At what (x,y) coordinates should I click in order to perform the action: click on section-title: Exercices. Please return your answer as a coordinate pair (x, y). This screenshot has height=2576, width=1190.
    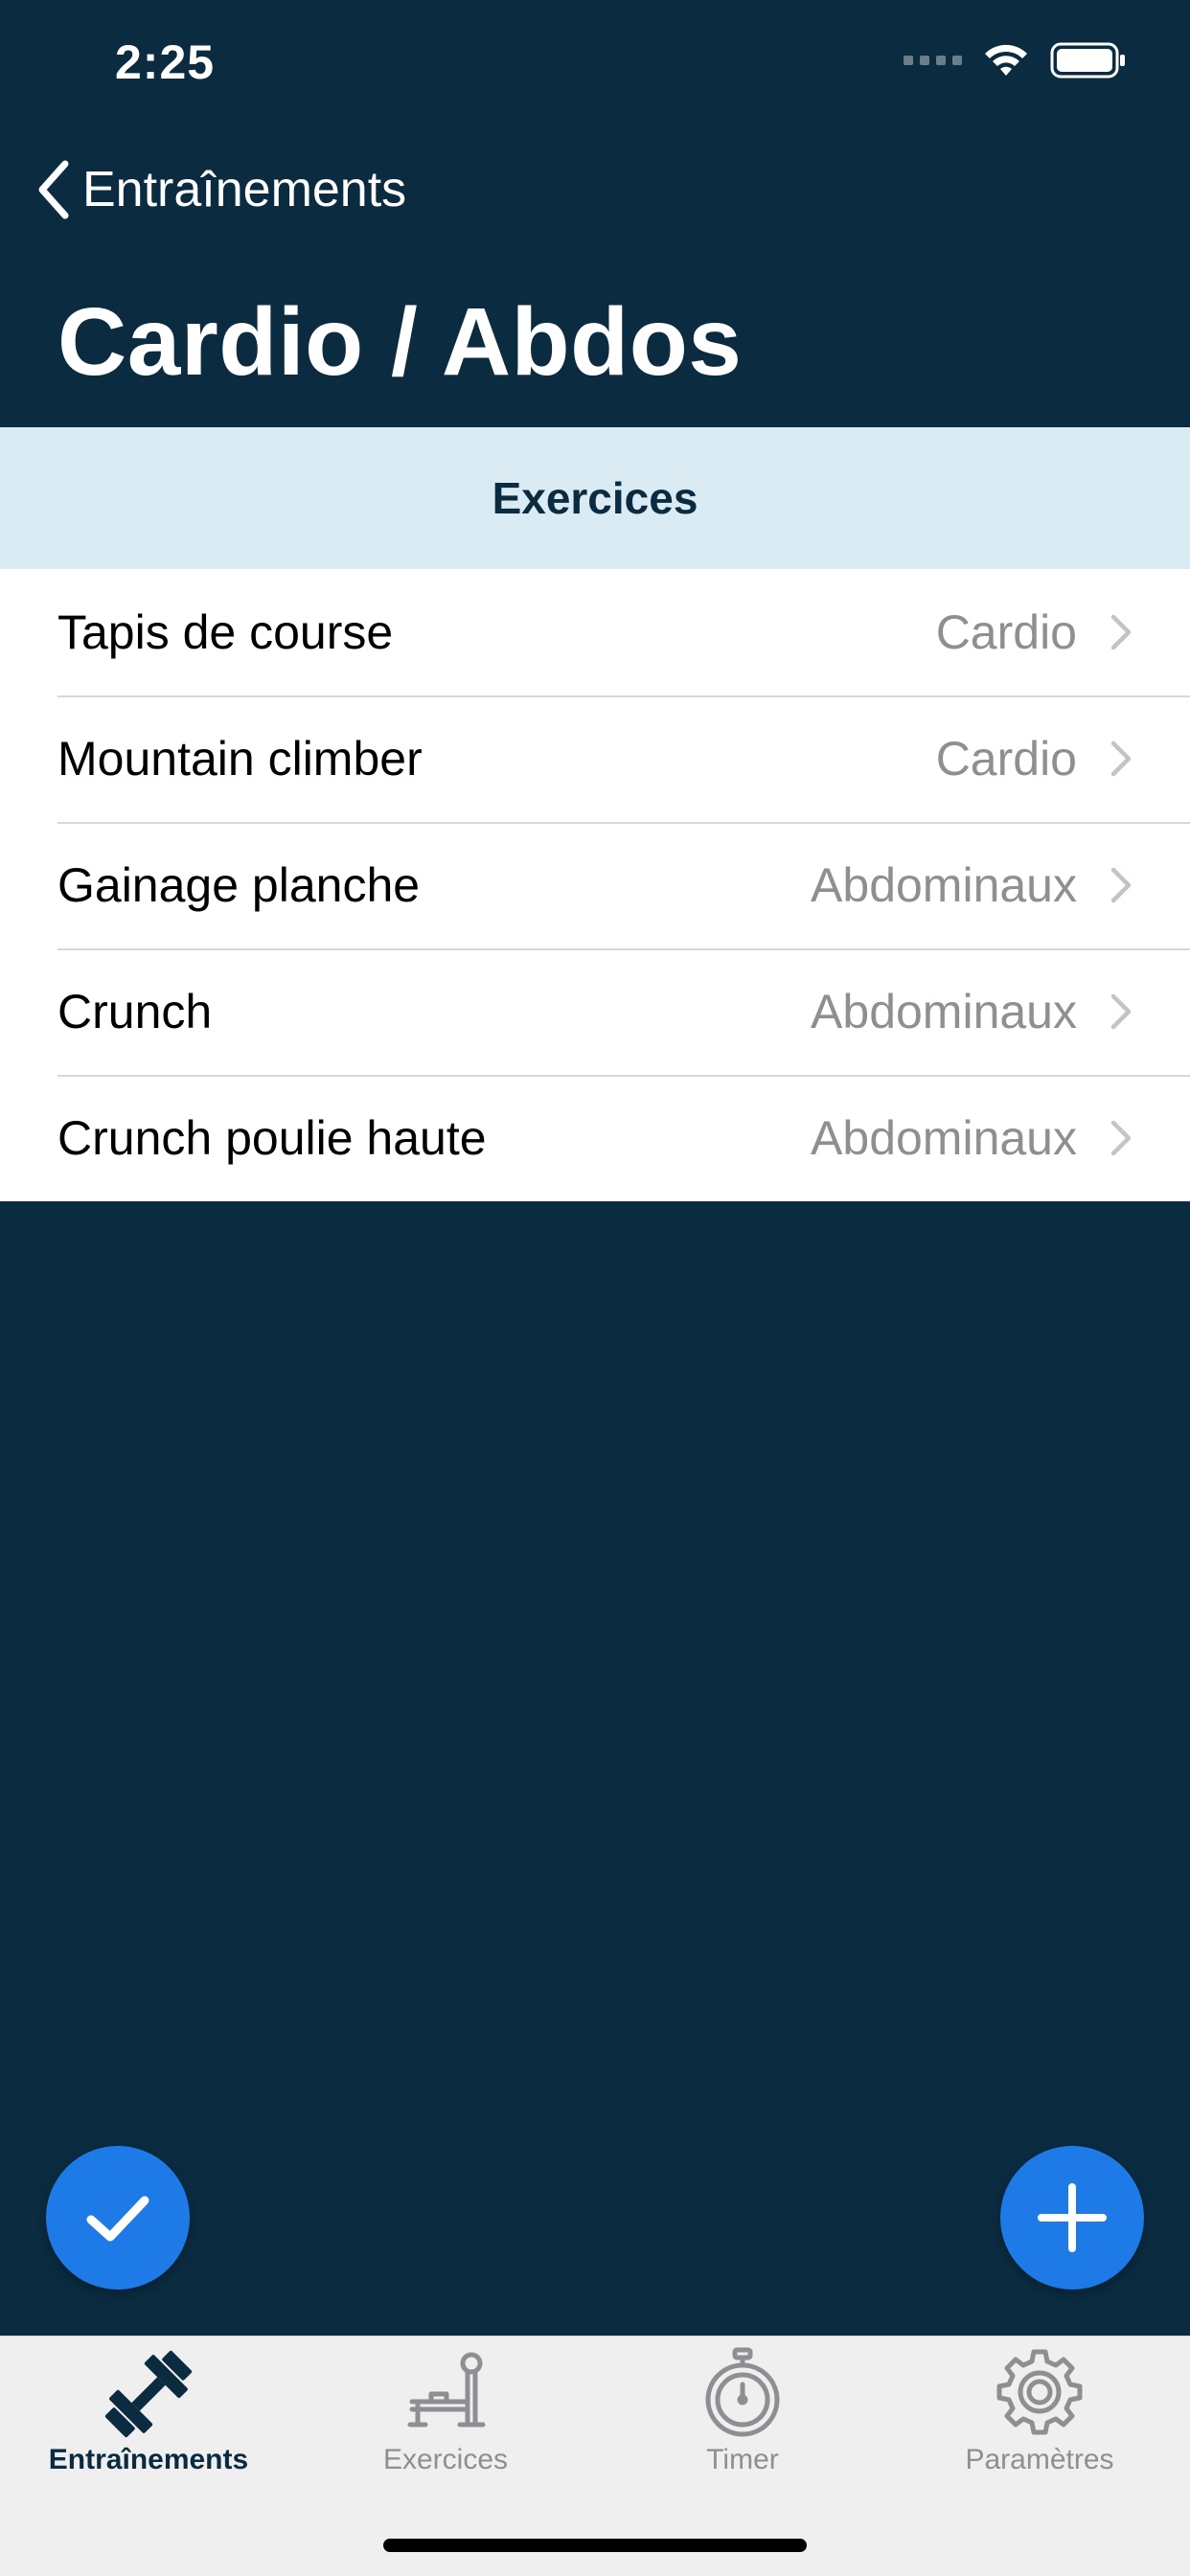
    Looking at the image, I should click on (595, 498).